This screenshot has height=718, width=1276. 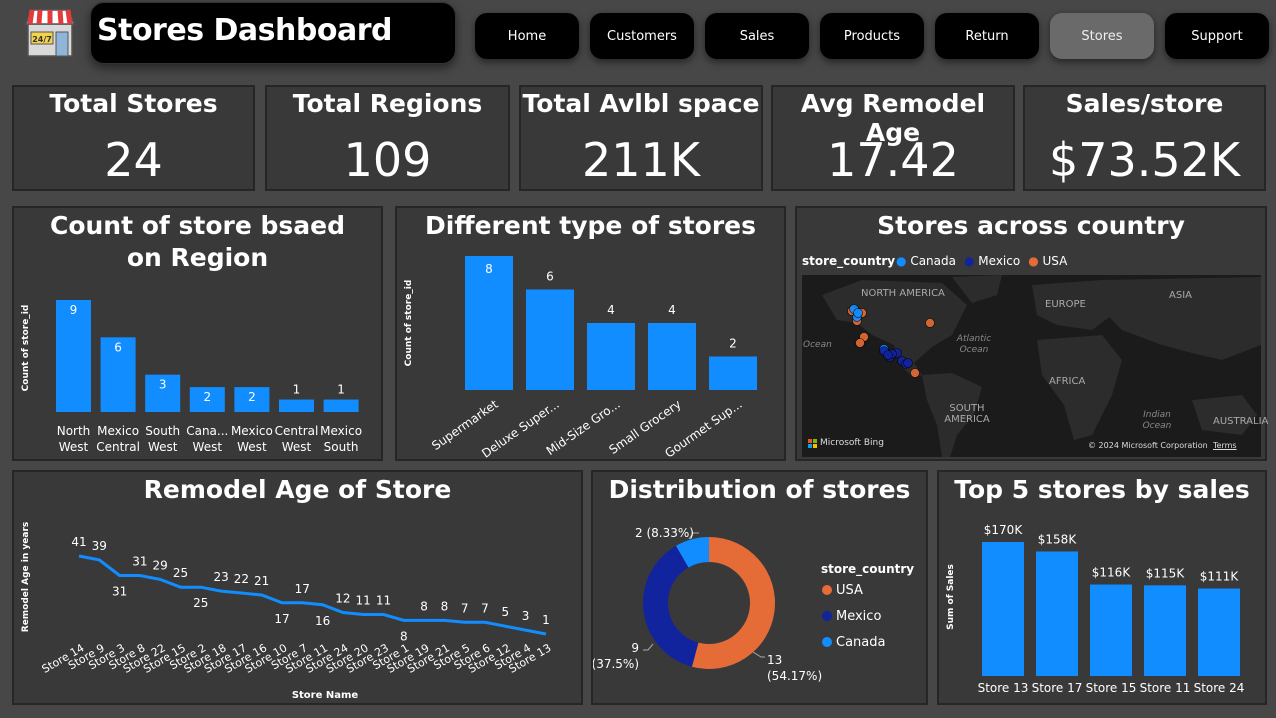 I want to click on kpi-card-total-space: Total Avlbl space 211K, so click(x=641, y=138).